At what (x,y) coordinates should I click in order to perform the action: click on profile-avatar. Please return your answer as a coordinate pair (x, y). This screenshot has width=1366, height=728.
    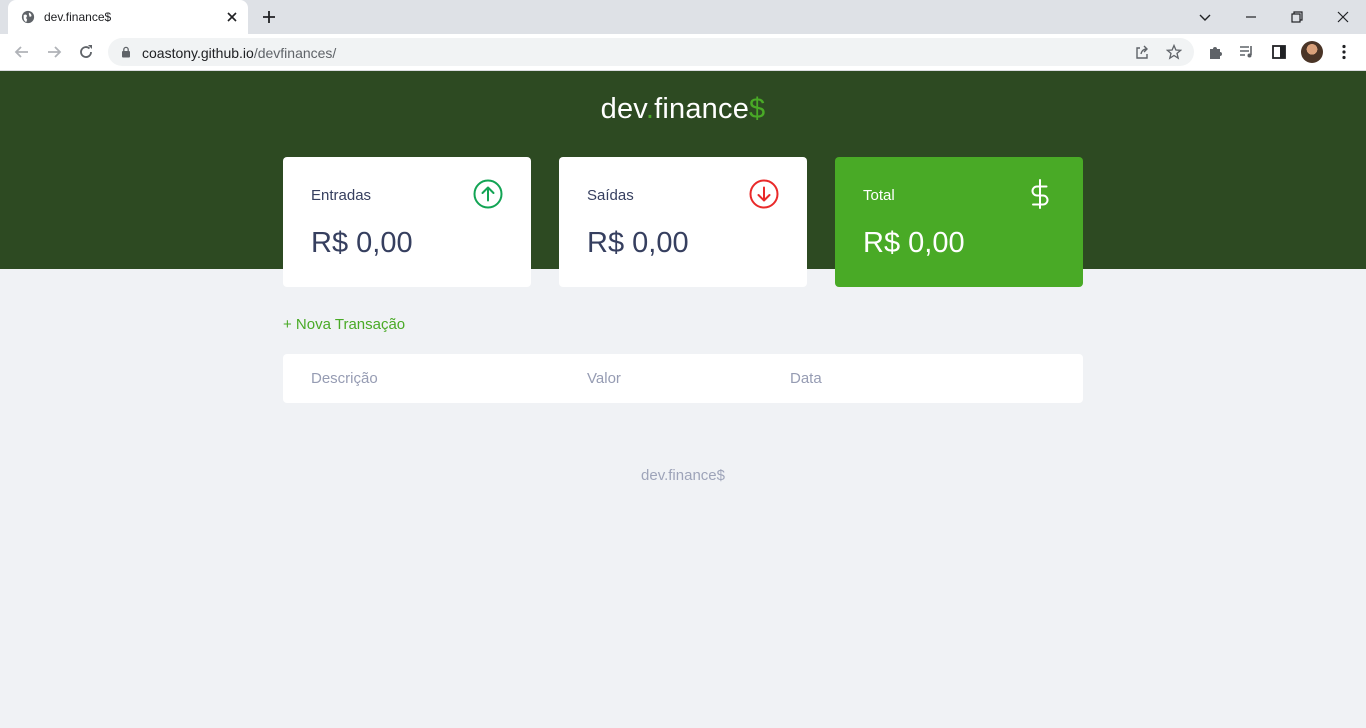
    Looking at the image, I should click on (1312, 52).